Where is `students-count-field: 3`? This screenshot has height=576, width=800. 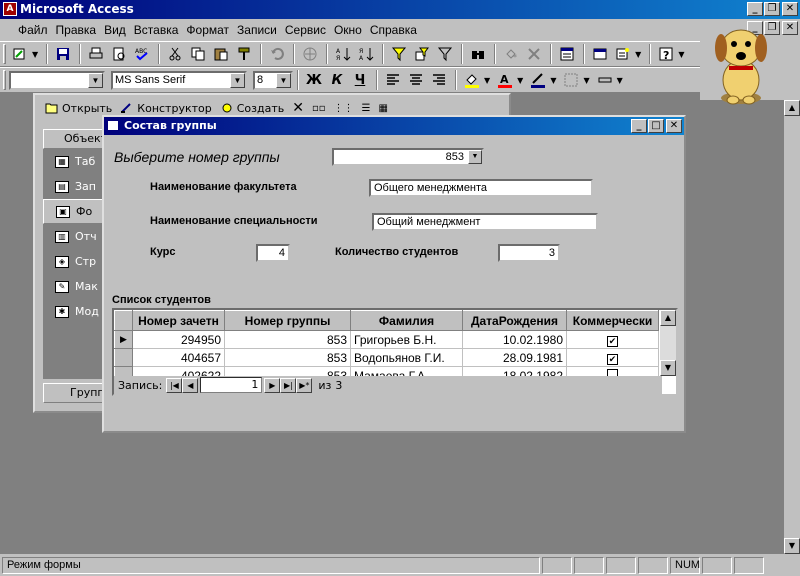
students-count-field: 3 is located at coordinates (529, 253).